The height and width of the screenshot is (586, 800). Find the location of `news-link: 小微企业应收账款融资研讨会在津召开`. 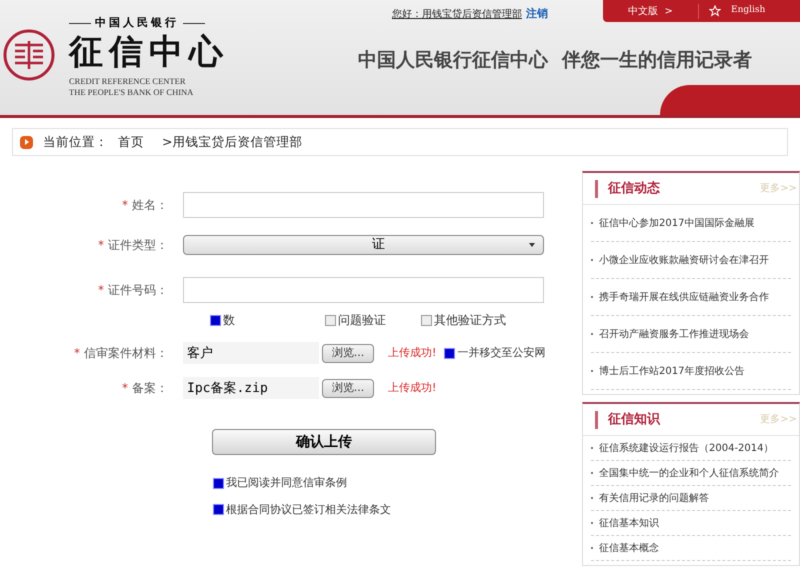

news-link: 小微企业应收账款融资研讨会在津召开 is located at coordinates (684, 260).